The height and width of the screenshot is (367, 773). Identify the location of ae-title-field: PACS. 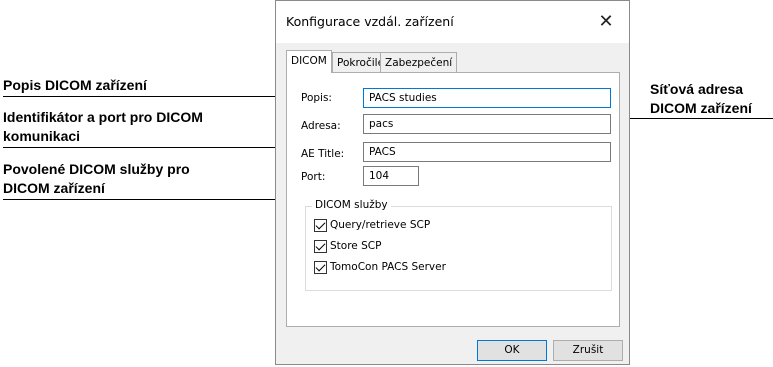
(487, 152).